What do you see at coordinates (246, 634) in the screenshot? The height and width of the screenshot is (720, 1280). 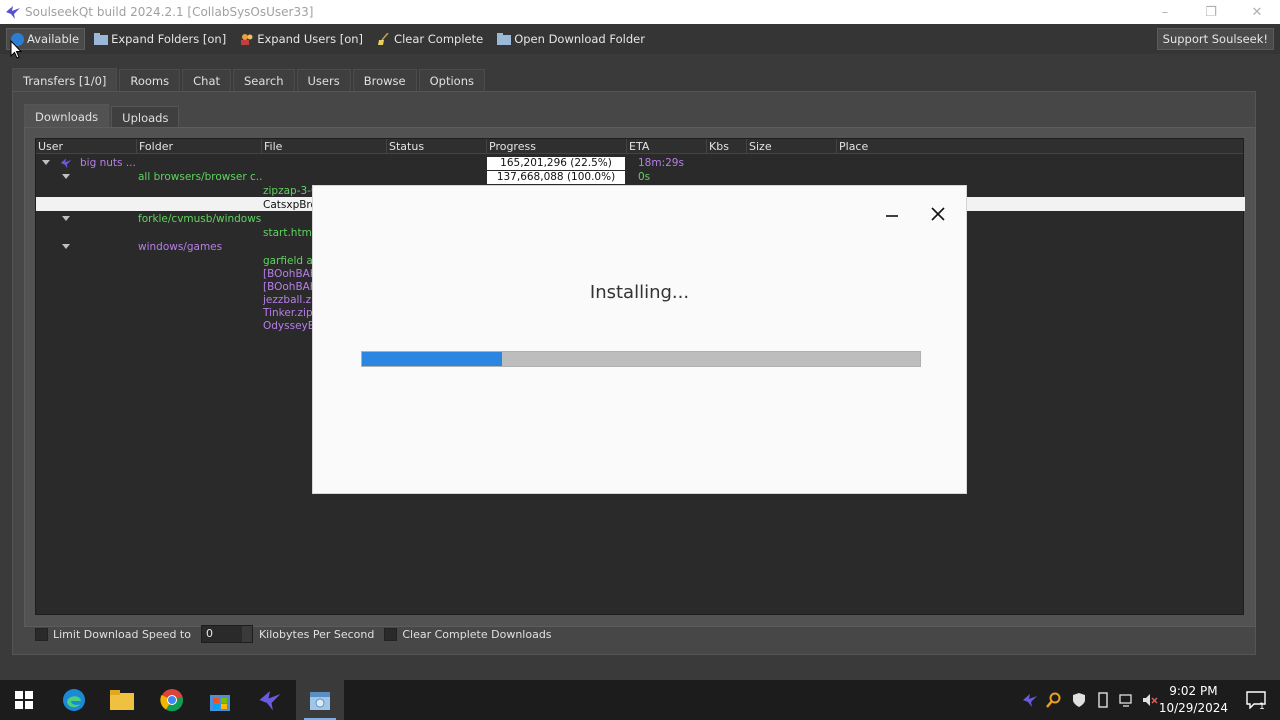 I see `stepper-arrows-icon` at bounding box center [246, 634].